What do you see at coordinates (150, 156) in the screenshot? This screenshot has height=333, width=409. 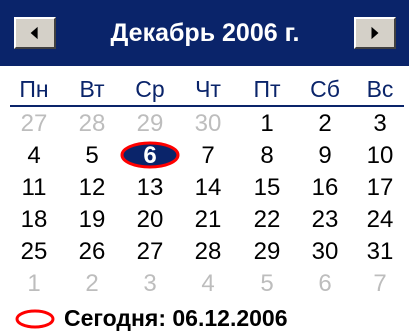 I see `day-cell-selected: 6` at bounding box center [150, 156].